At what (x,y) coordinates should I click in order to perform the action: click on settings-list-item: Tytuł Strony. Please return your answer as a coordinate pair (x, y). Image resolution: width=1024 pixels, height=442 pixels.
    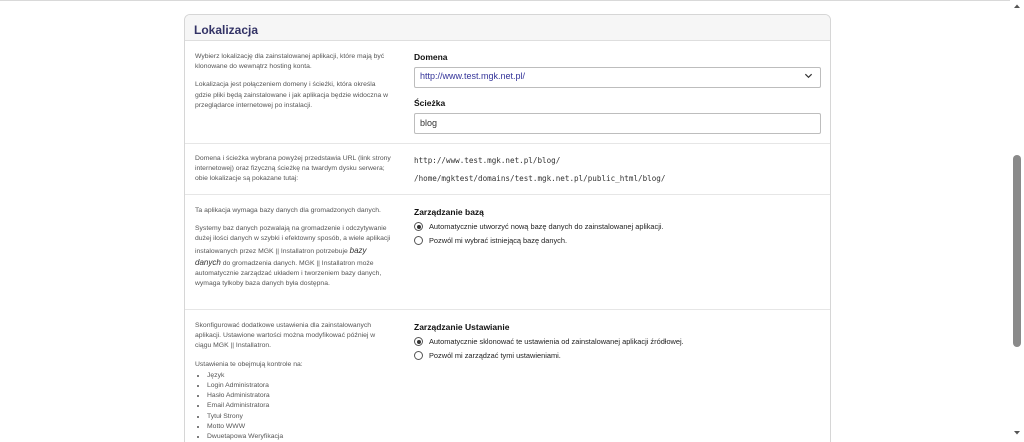
    Looking at the image, I should click on (300, 417).